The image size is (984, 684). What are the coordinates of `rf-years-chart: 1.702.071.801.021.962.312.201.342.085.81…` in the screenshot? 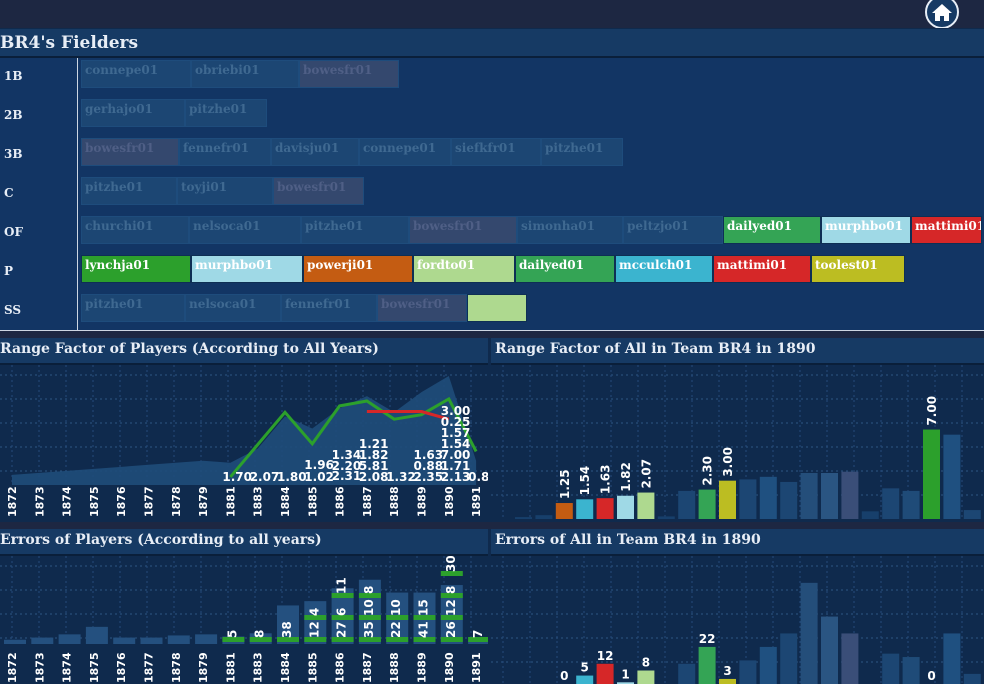 It's located at (244, 443).